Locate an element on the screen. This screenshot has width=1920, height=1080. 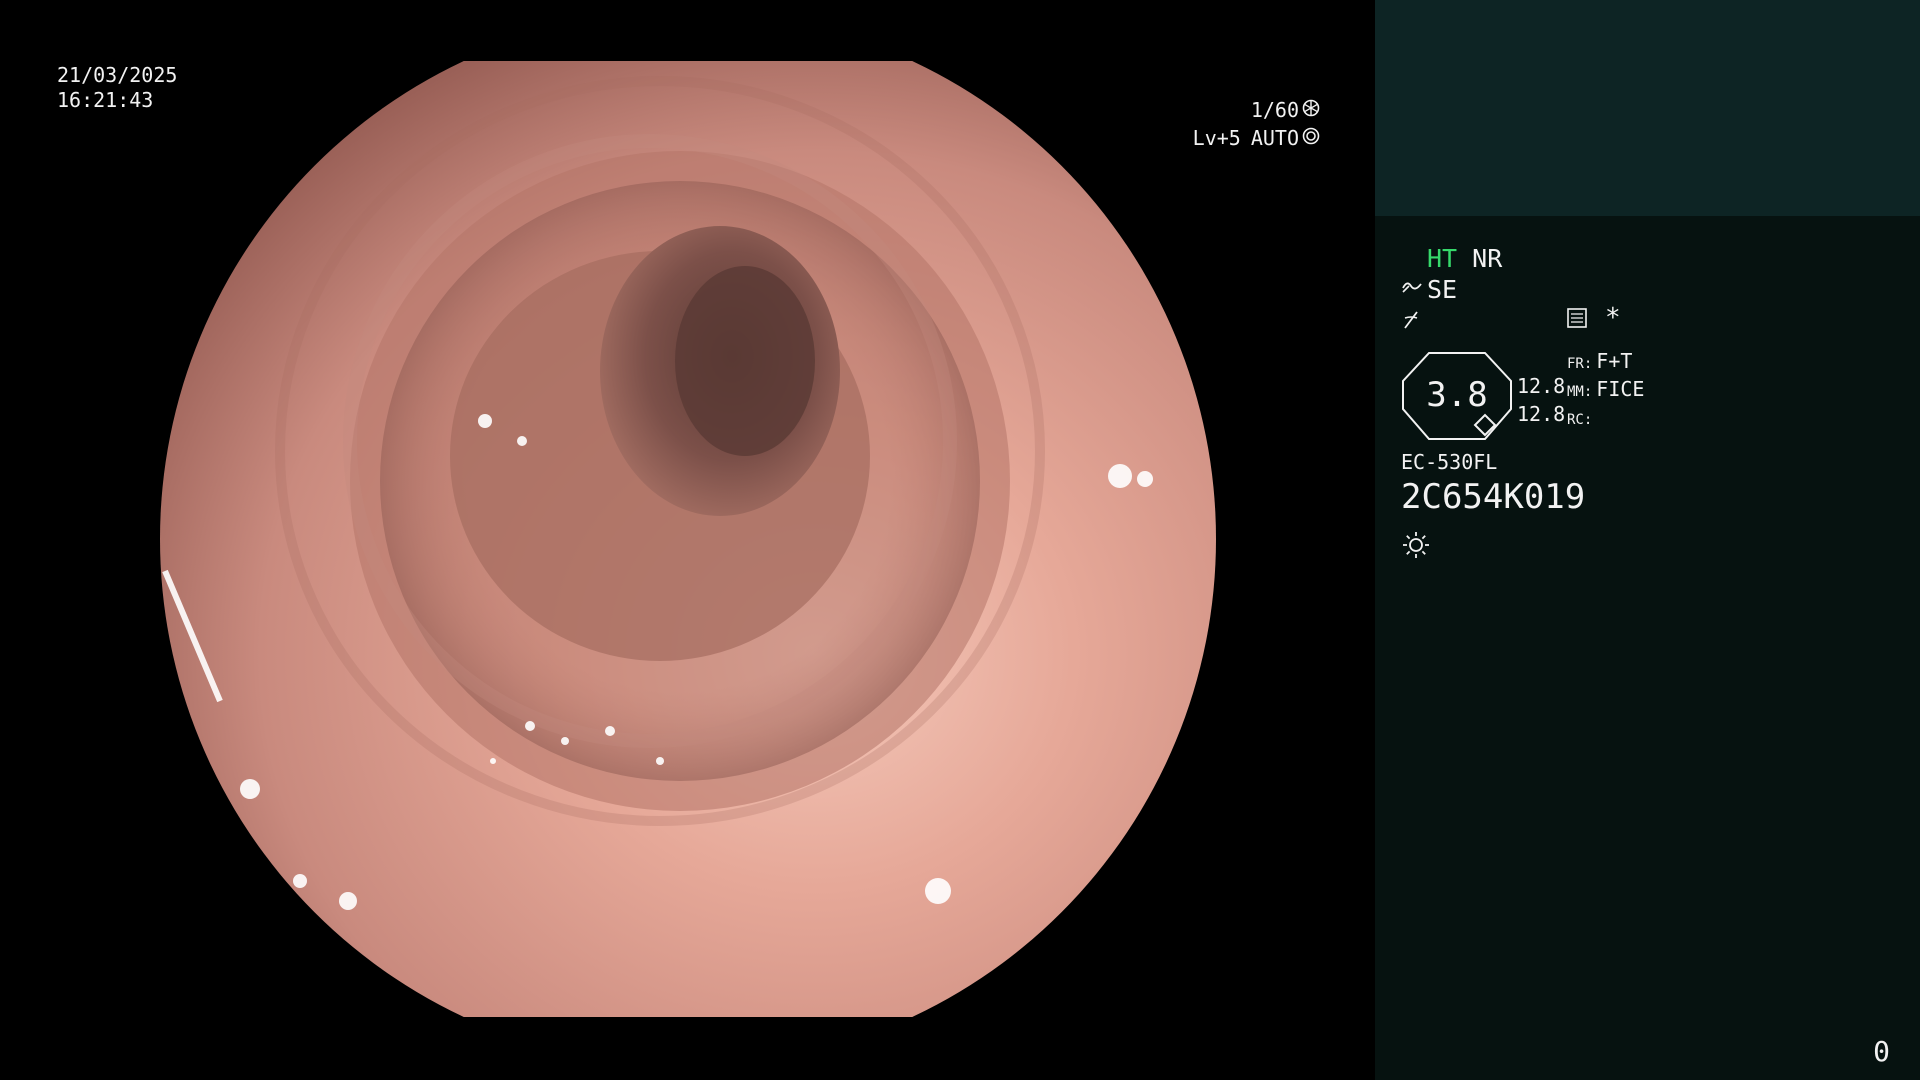
date-text: 21/03/2025 is located at coordinates (117, 75).